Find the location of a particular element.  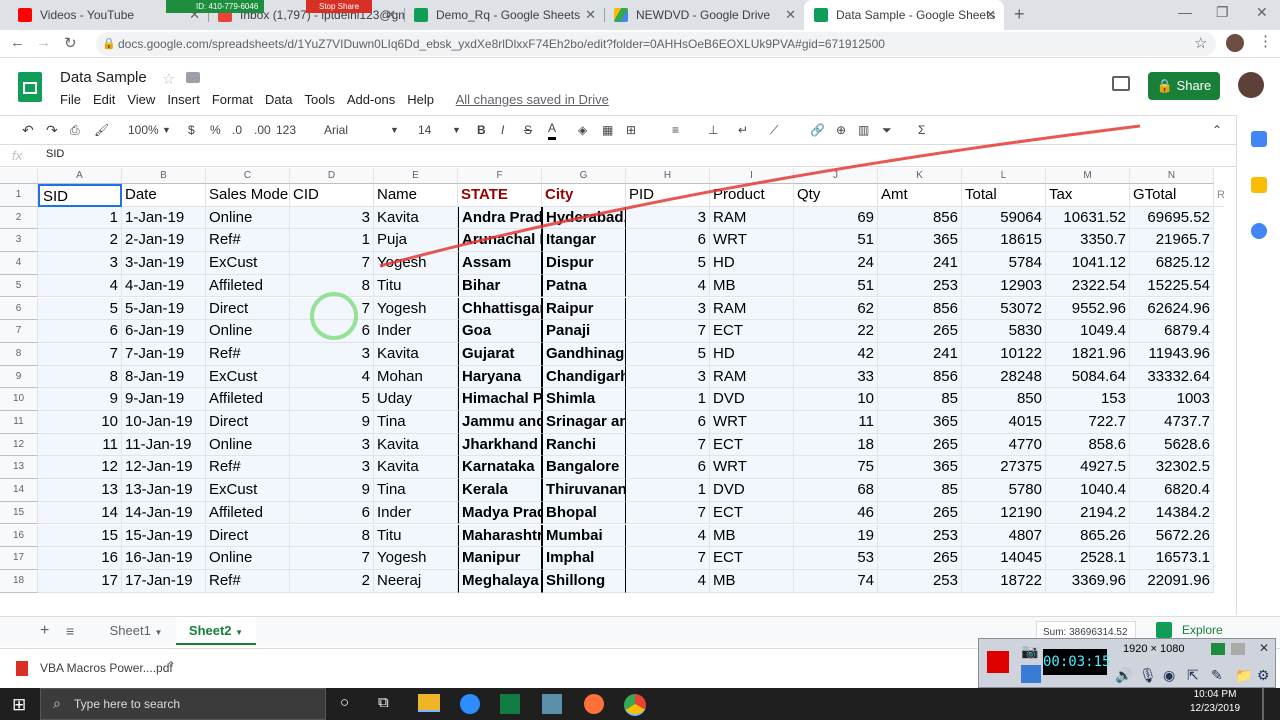

table-cell: Hyderabad, is located at coordinates (584, 218).